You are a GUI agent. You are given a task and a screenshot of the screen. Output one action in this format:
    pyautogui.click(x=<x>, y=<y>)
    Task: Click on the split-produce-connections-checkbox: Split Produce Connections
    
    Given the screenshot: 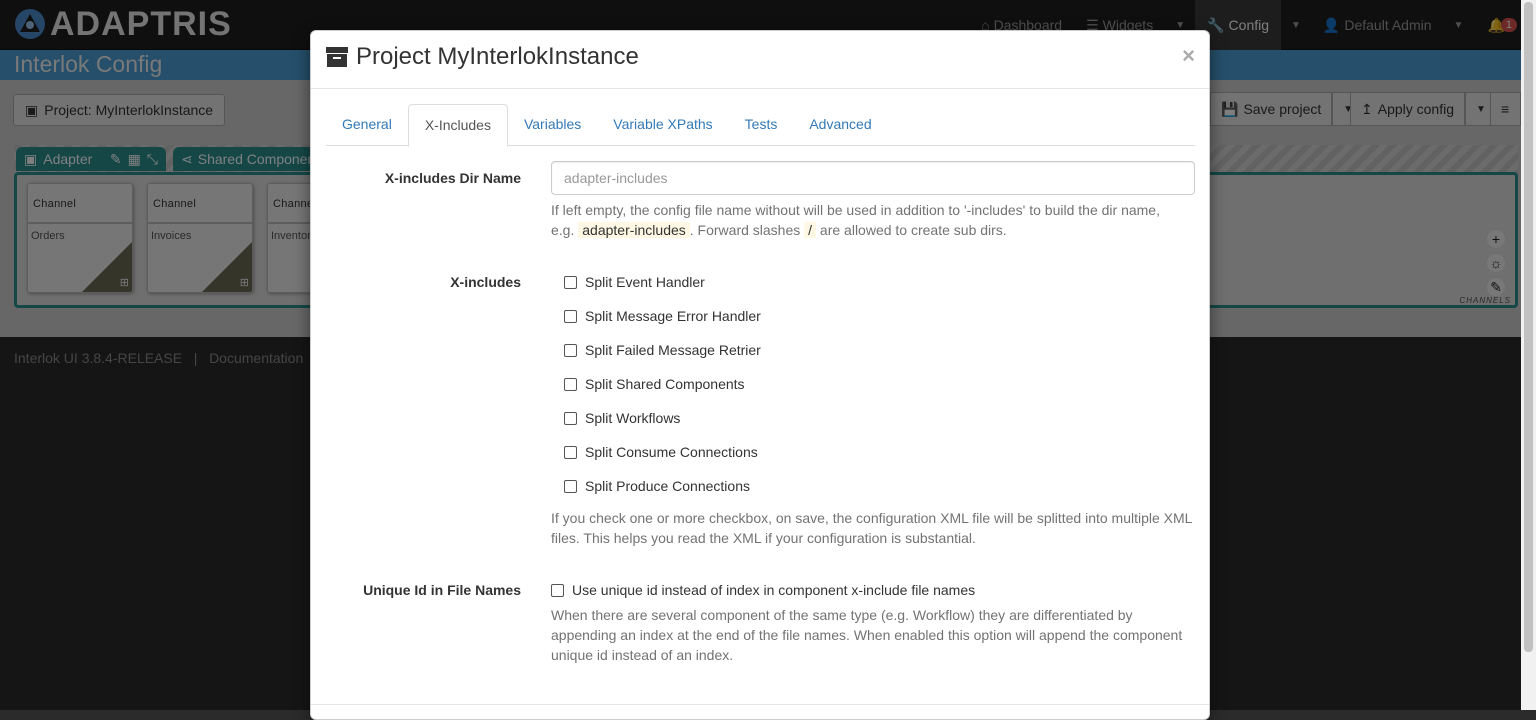 What is the action you would take?
    pyautogui.click(x=657, y=486)
    